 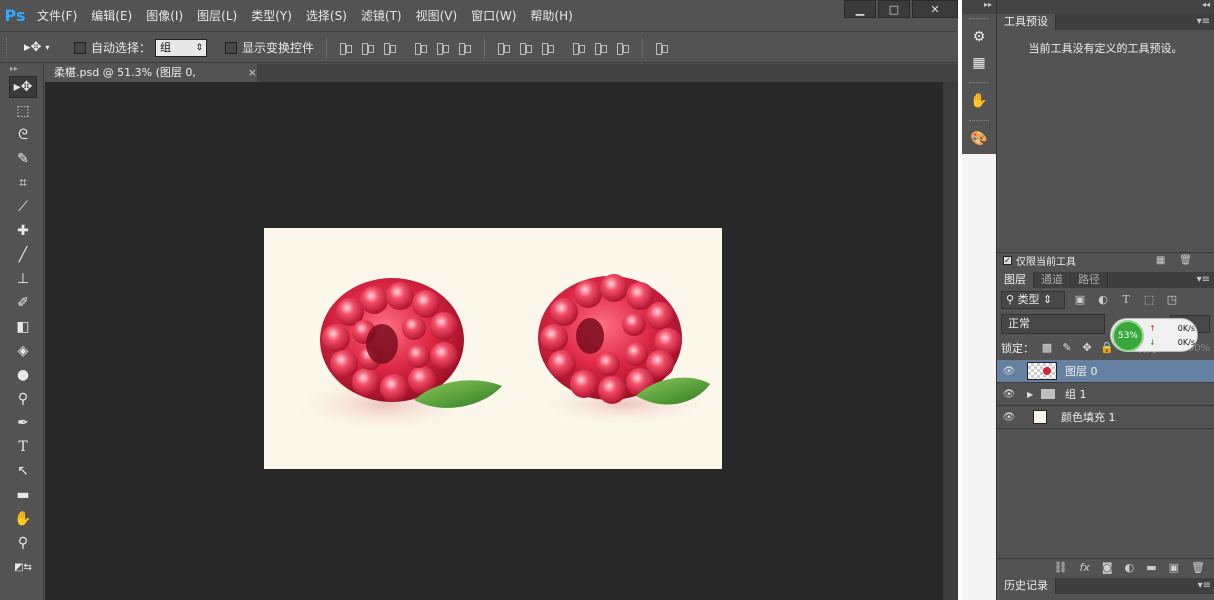 What do you see at coordinates (23, 255) in the screenshot?
I see `brush-tool-icon: ╱` at bounding box center [23, 255].